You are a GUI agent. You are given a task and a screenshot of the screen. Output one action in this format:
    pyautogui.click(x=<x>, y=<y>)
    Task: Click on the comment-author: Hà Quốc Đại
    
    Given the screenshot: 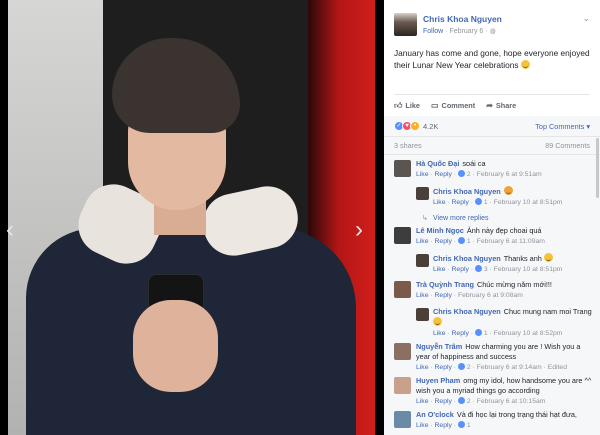 What is the action you would take?
    pyautogui.click(x=437, y=163)
    